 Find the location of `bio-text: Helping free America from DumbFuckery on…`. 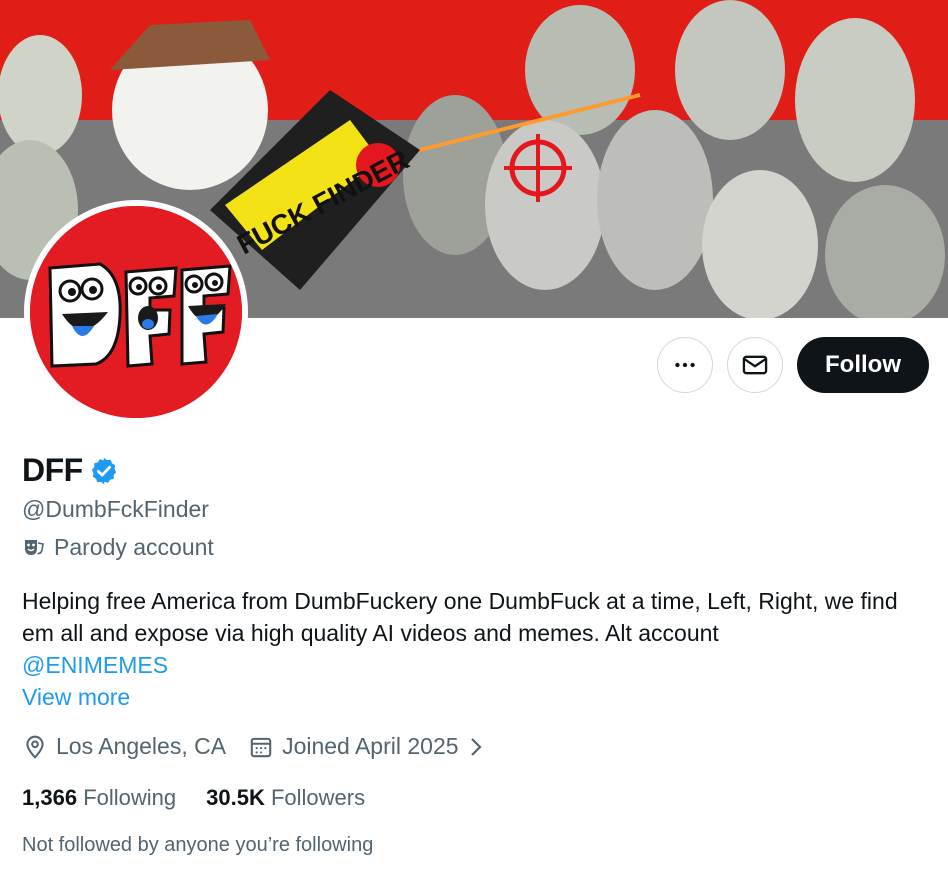

bio-text: Helping free America from DumbFuckery on… is located at coordinates (460, 617).